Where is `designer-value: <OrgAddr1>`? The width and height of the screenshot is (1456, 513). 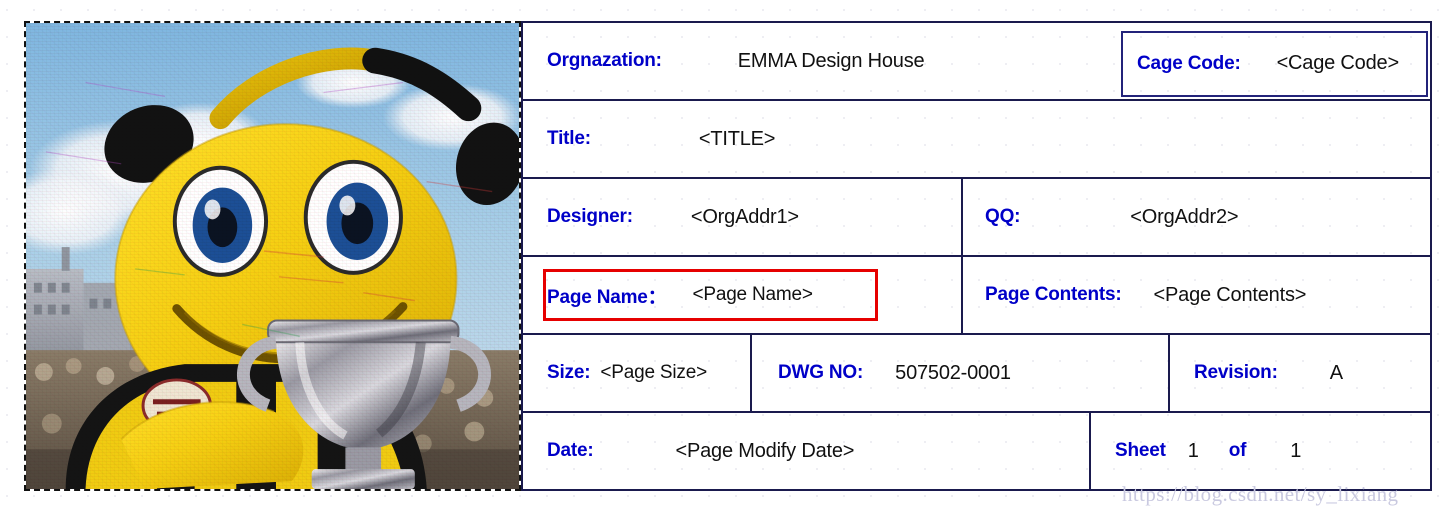 designer-value: <OrgAddr1> is located at coordinates (745, 217).